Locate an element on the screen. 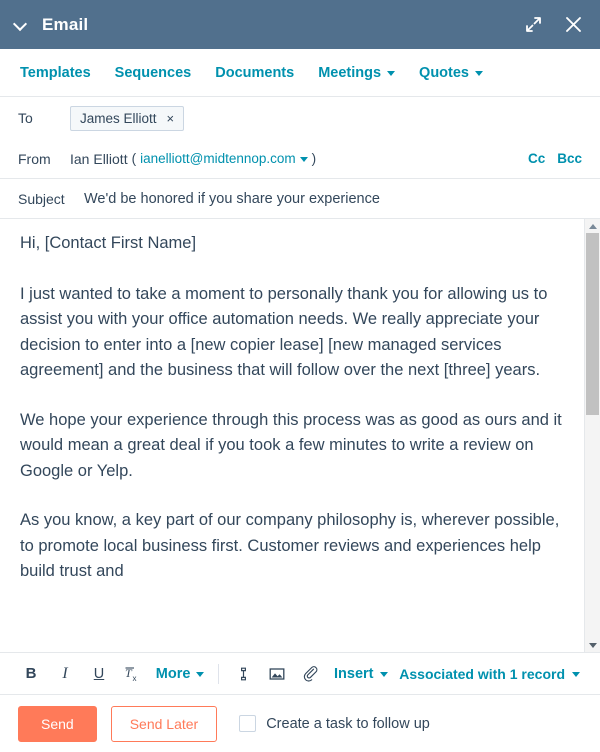 Image resolution: width=600 pixels, height=752 pixels. to-label: To is located at coordinates (25, 118).